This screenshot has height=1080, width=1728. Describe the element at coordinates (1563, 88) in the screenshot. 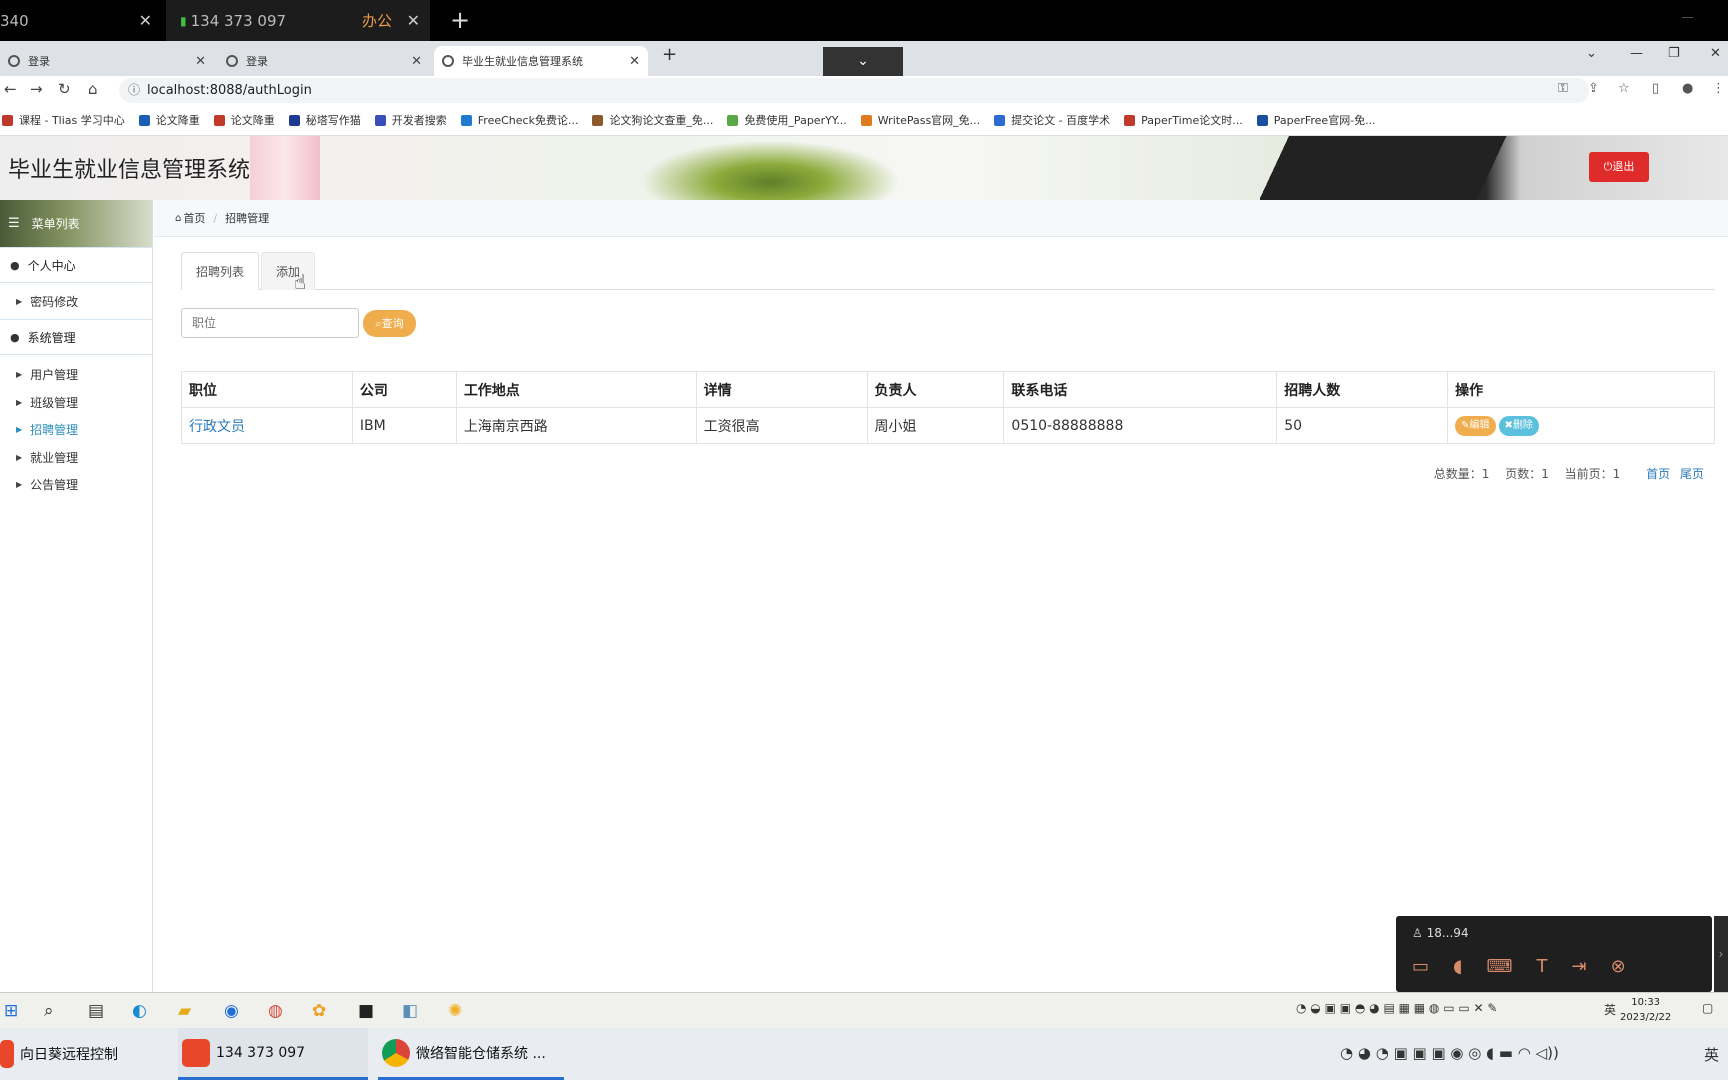

I see `key-icon: ⚿` at that location.